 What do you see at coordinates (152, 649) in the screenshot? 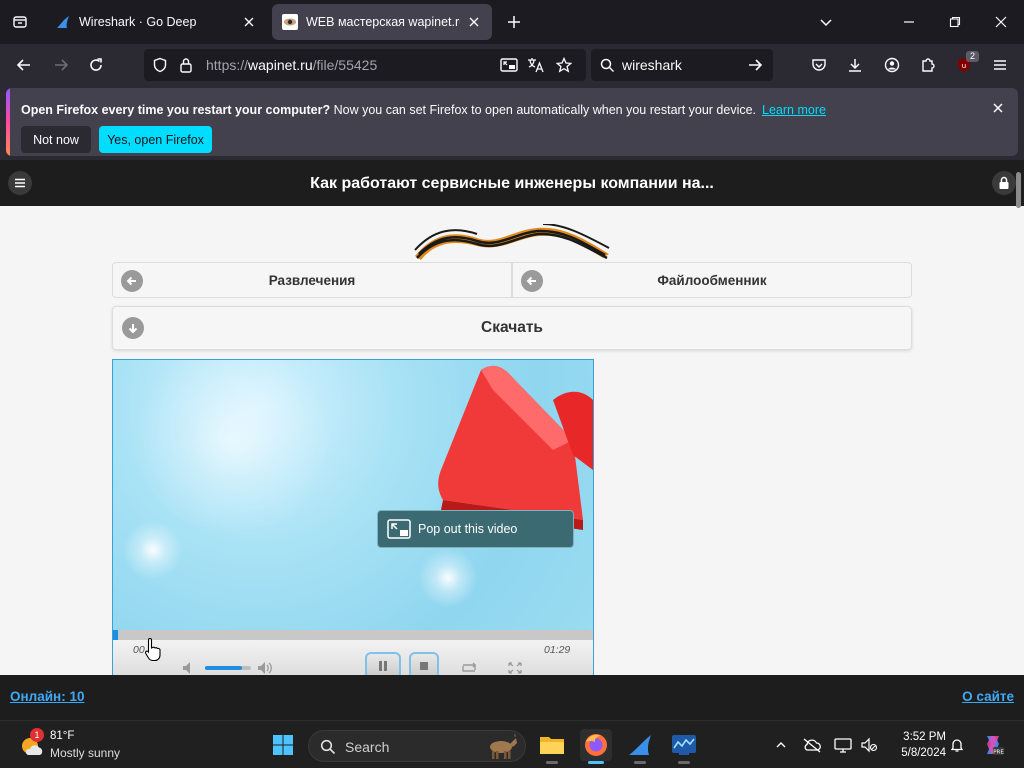
I see `hand-cursor-icon` at bounding box center [152, 649].